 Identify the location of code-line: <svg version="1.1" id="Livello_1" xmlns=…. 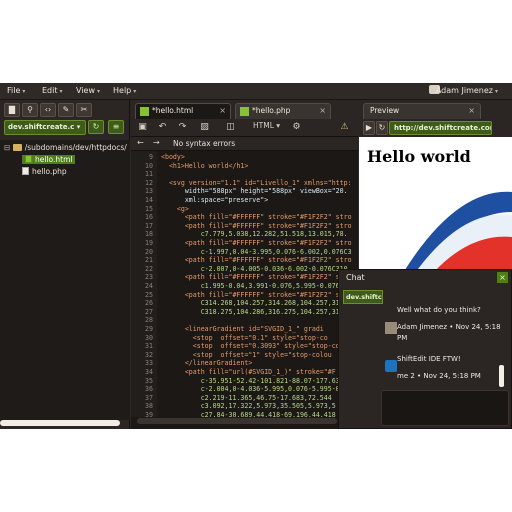
(256, 183).